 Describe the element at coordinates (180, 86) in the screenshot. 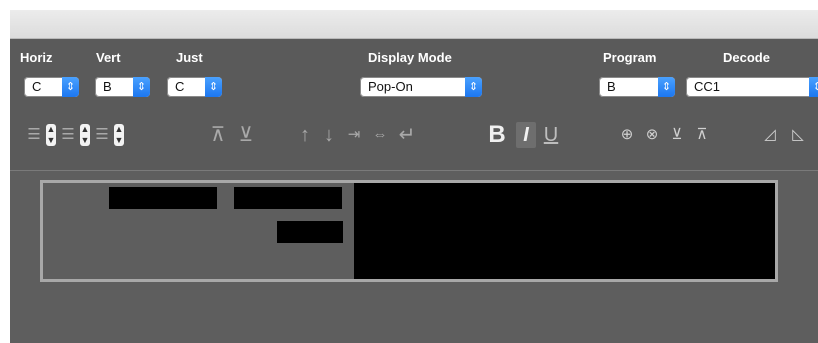

I see `just-value: C` at that location.